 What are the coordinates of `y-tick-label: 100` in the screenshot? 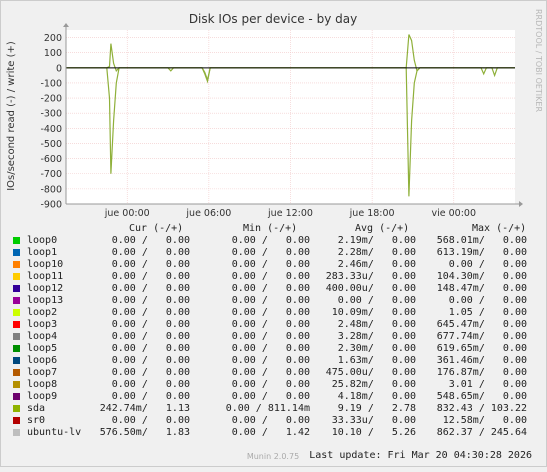 It's located at (53, 53).